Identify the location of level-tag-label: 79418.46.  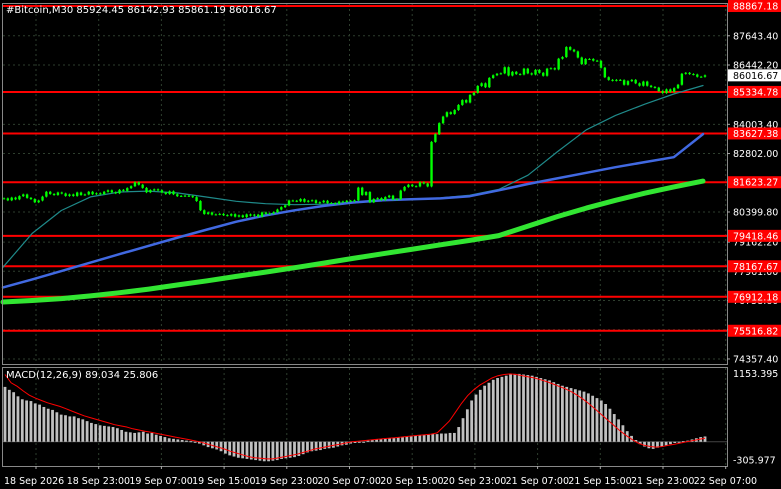
(755, 236).